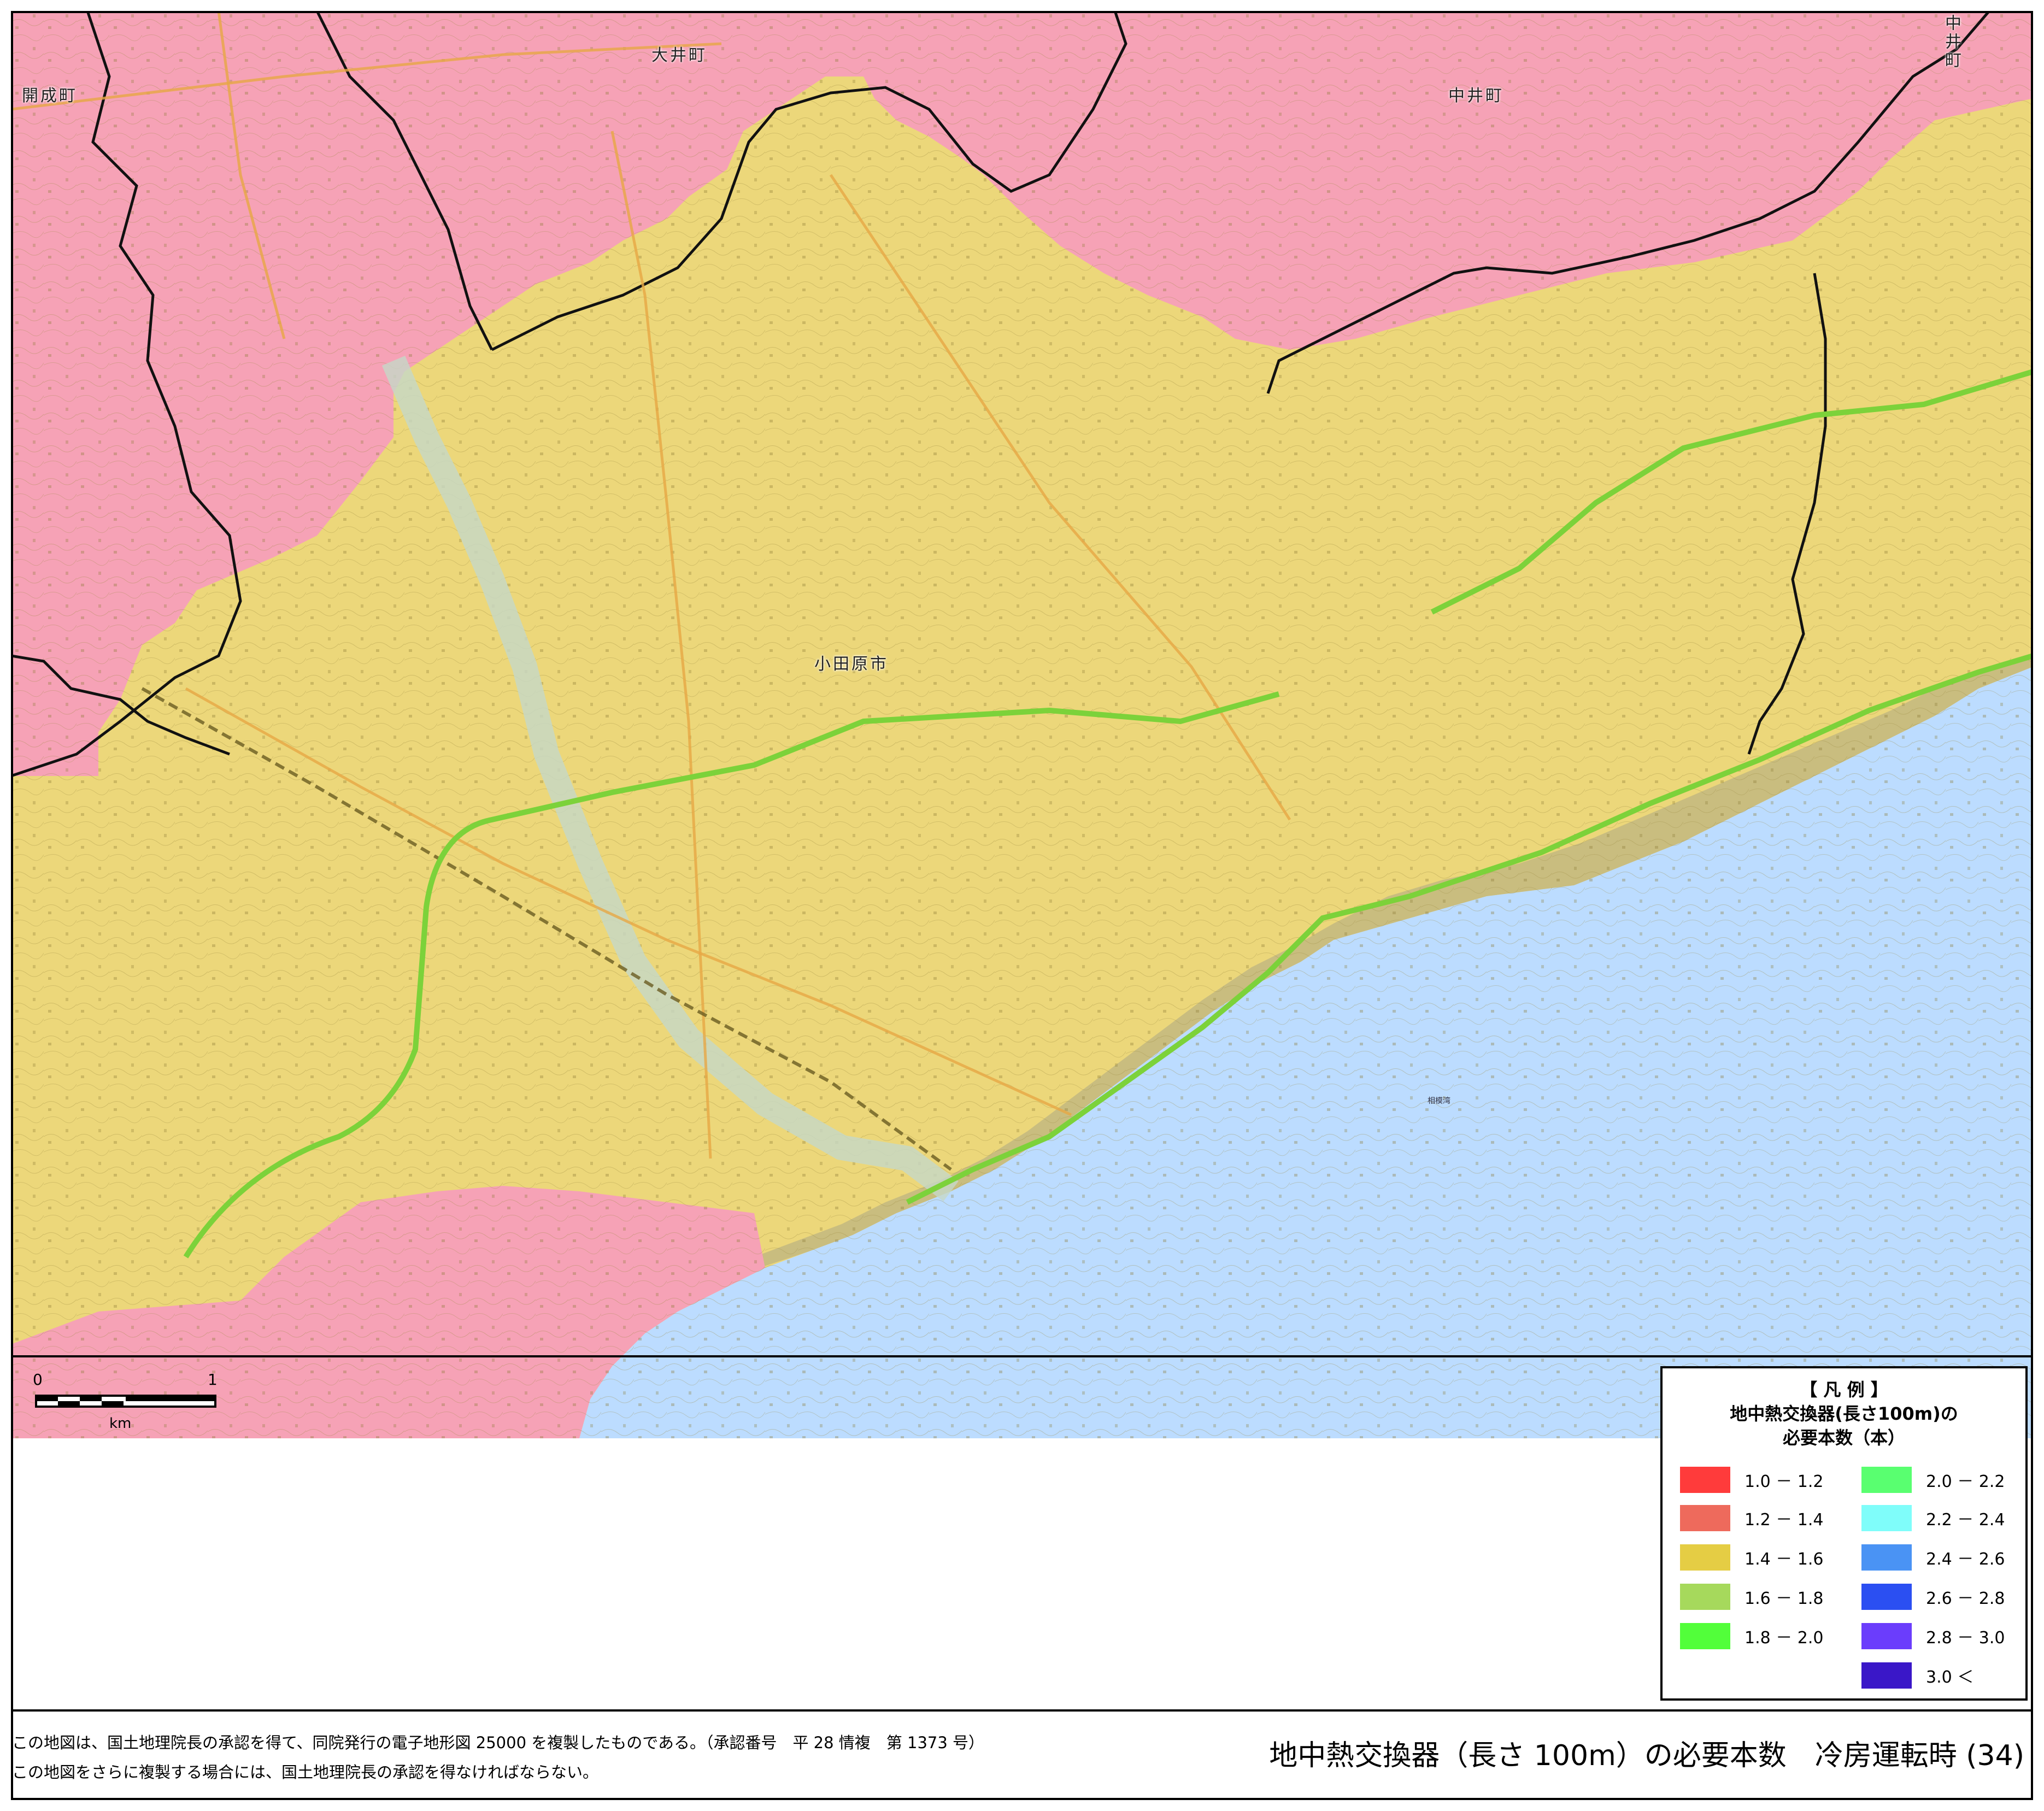  I want to click on legend-item: 2.8 － 3.0, so click(1933, 1636).